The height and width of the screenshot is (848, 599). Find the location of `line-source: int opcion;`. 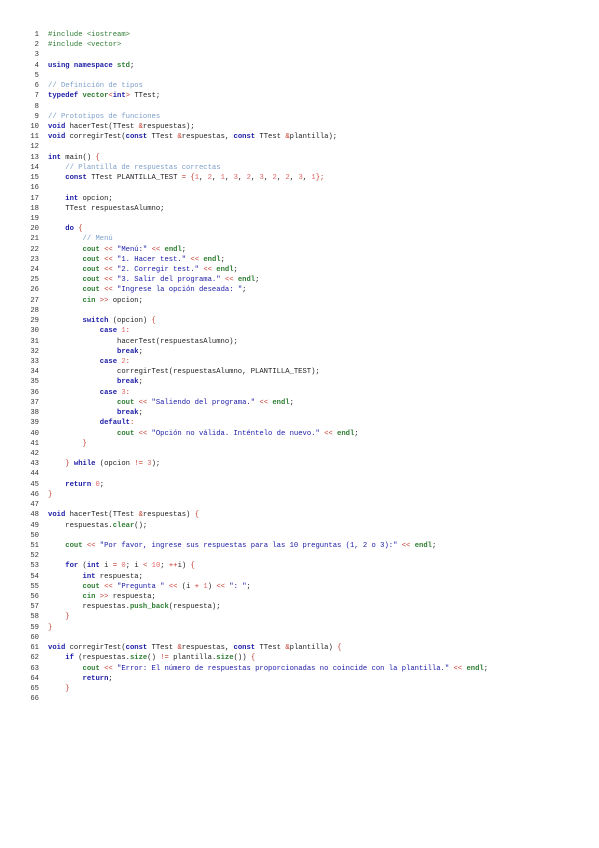

line-source: int opcion; is located at coordinates (80, 199).